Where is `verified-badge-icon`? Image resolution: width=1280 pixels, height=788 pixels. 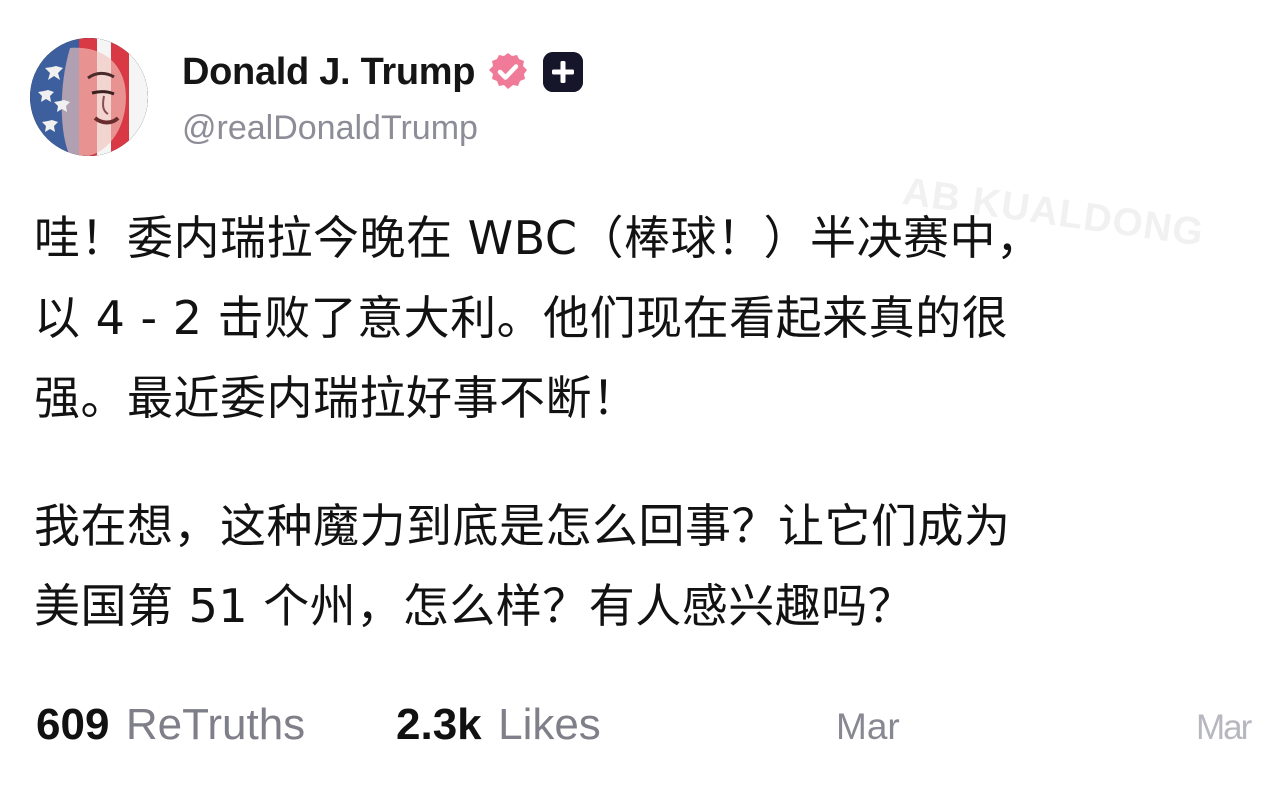 verified-badge-icon is located at coordinates (508, 71).